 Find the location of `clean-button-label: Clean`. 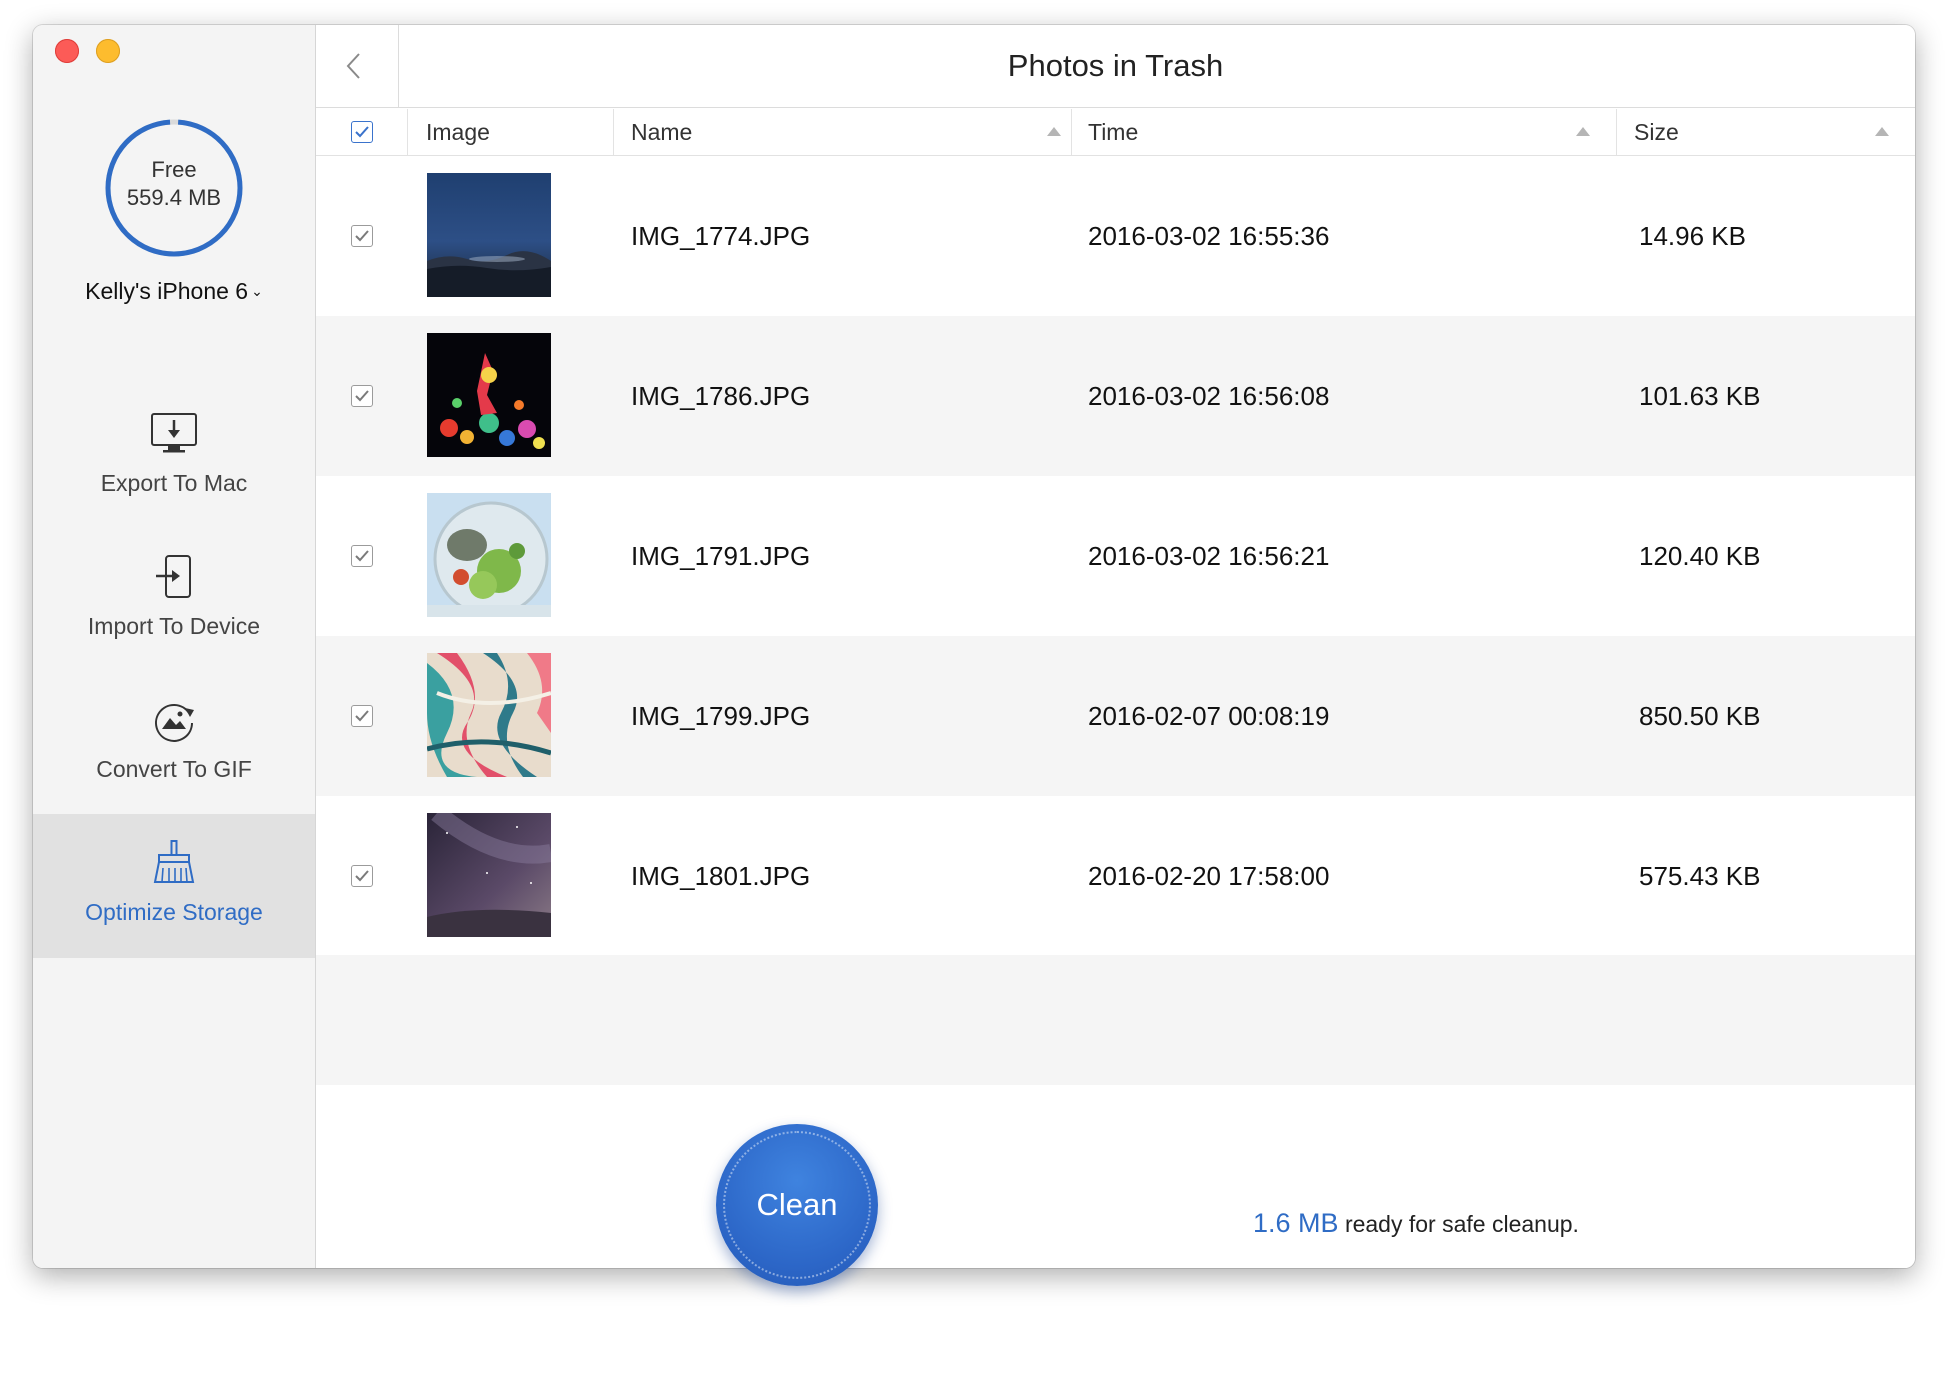

clean-button-label: Clean is located at coordinates (797, 1204).